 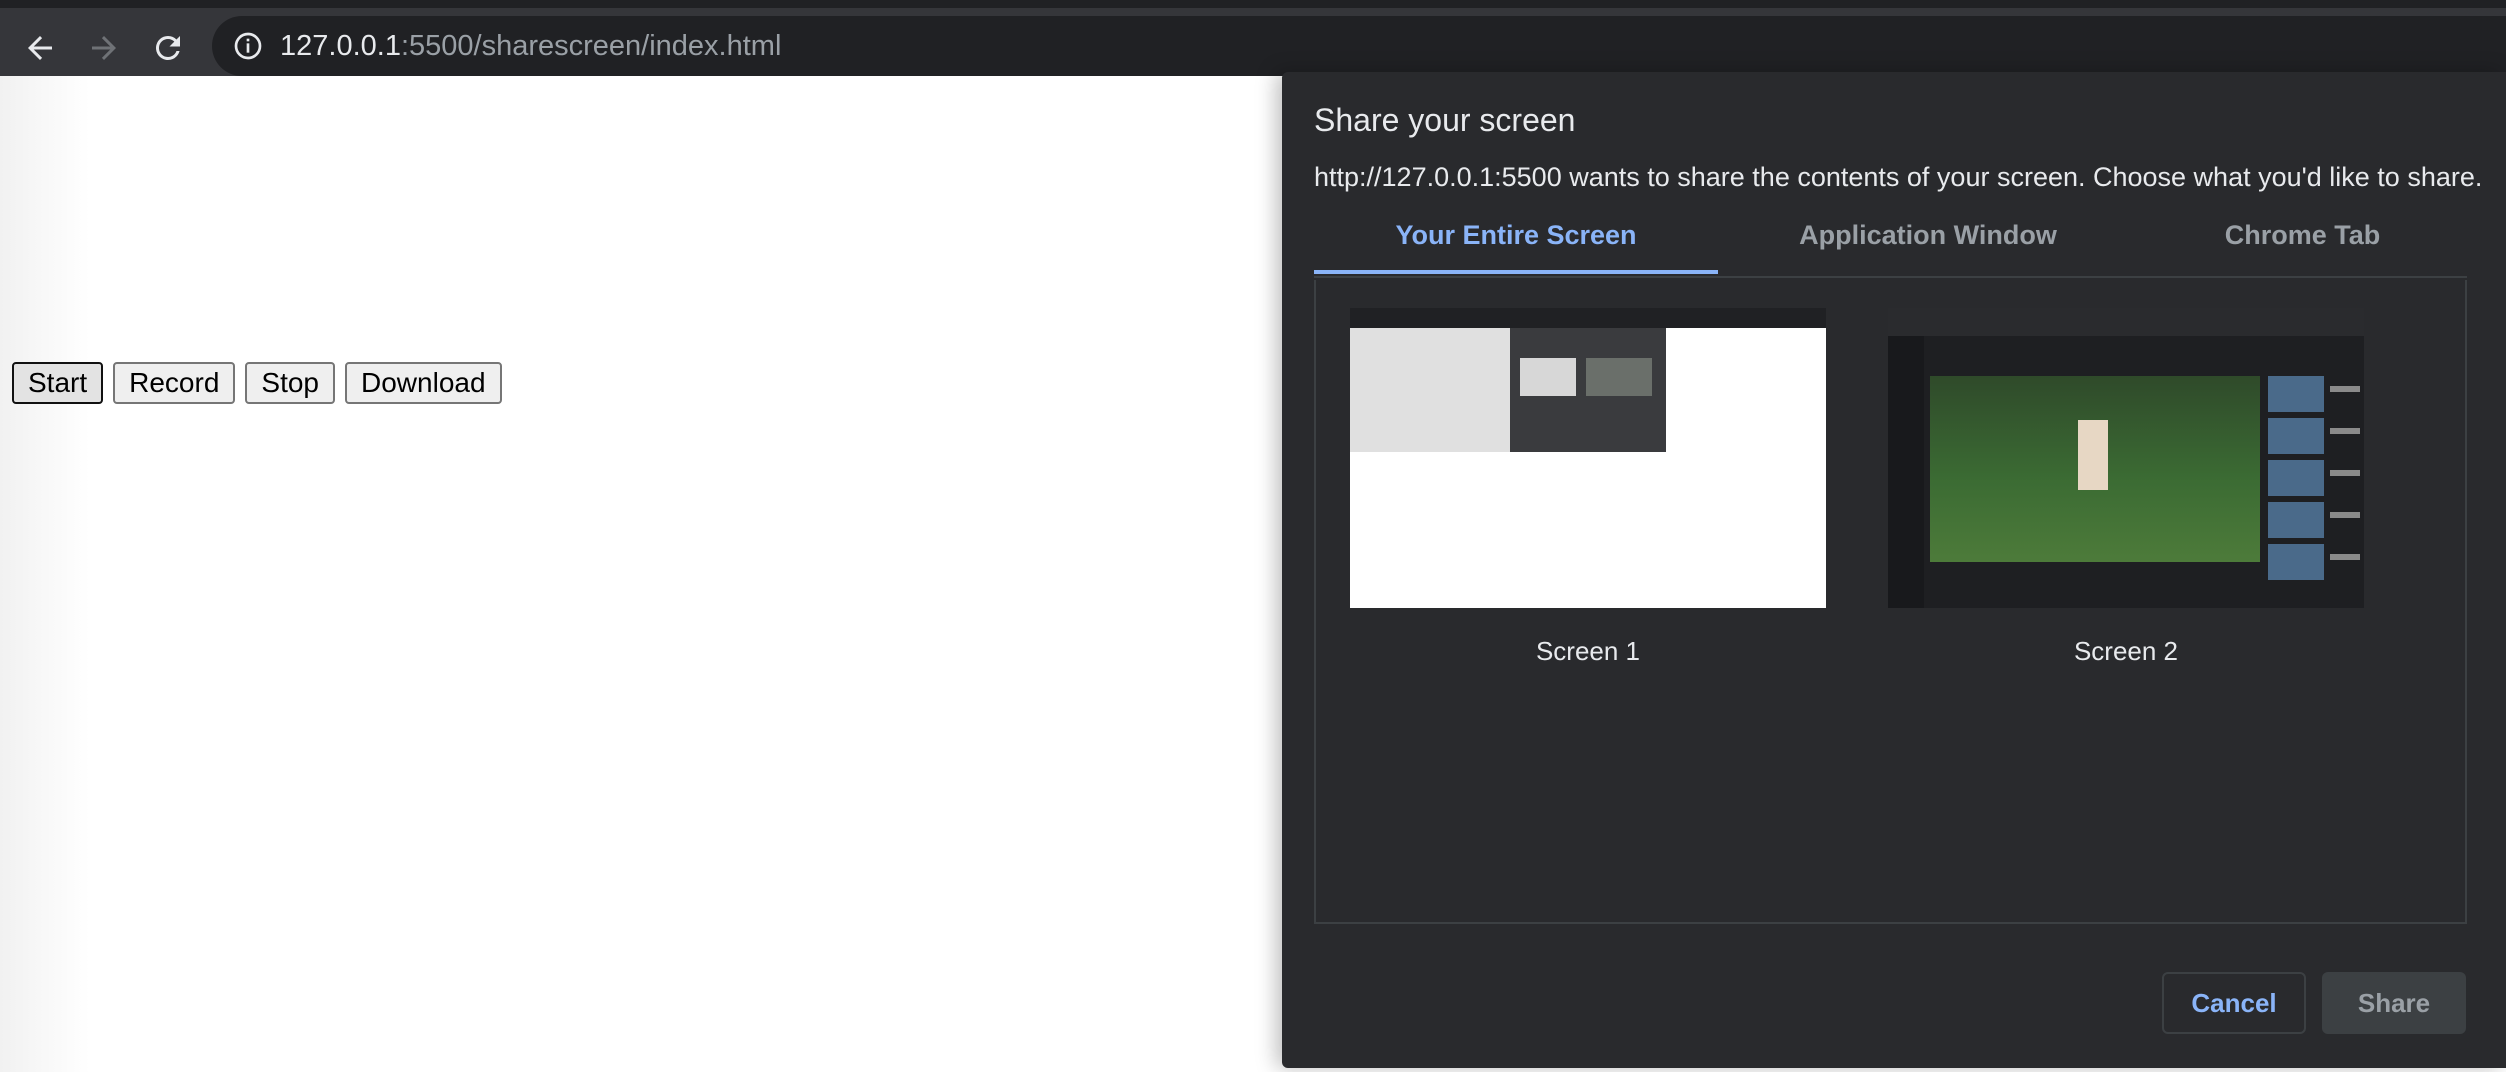 What do you see at coordinates (1928, 248) in the screenshot?
I see `tab-application-window: Application Window` at bounding box center [1928, 248].